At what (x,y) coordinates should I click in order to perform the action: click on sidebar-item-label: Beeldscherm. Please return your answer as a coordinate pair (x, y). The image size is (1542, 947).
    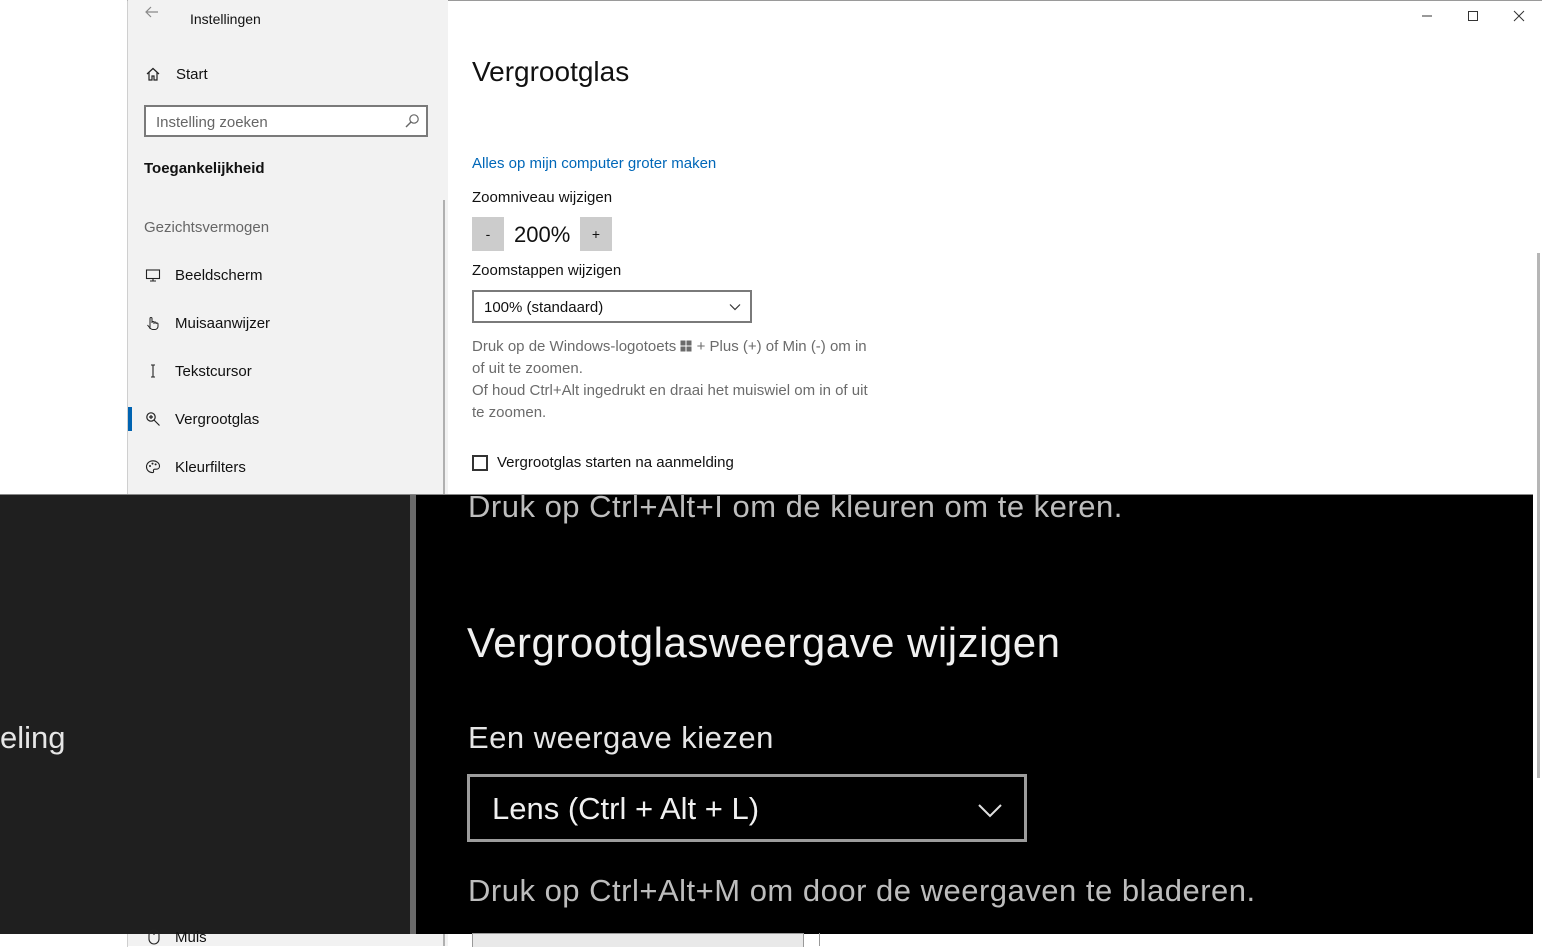
    Looking at the image, I should click on (219, 275).